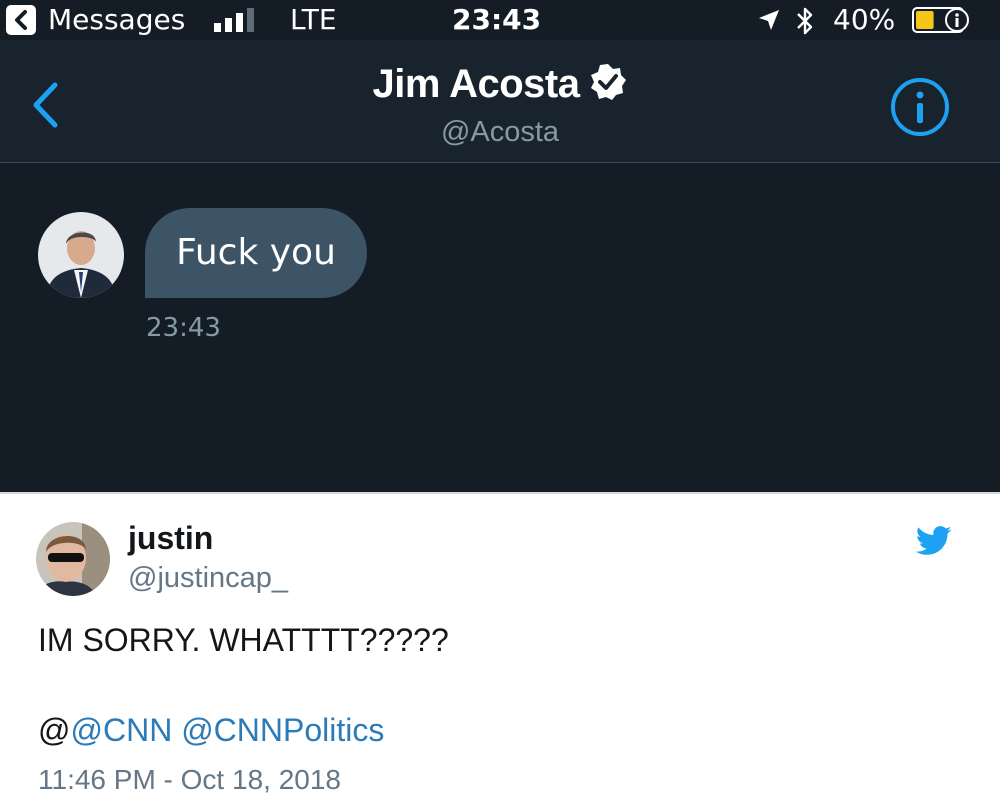 The image size is (1000, 806). I want to click on twitter-bird-icon, so click(934, 541).